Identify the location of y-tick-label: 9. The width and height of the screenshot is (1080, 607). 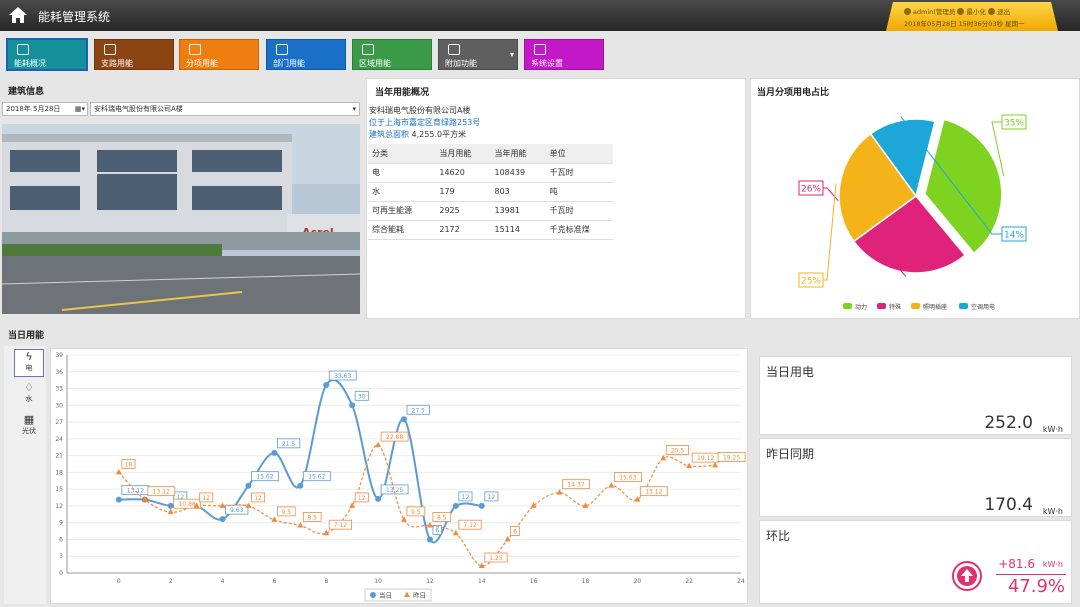
(61, 523).